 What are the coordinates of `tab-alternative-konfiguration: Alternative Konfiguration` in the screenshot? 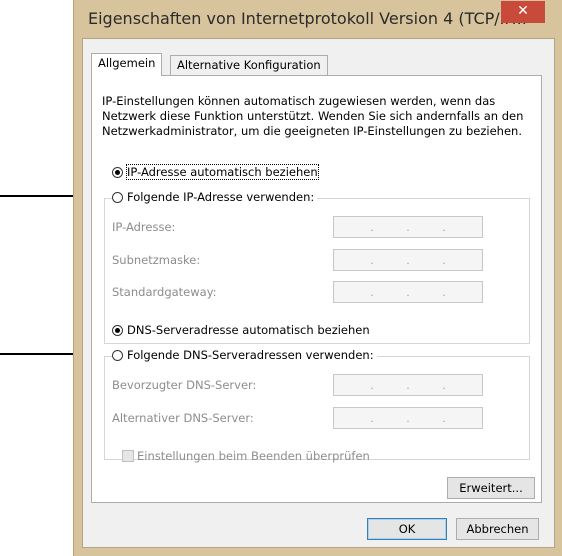 It's located at (249, 65).